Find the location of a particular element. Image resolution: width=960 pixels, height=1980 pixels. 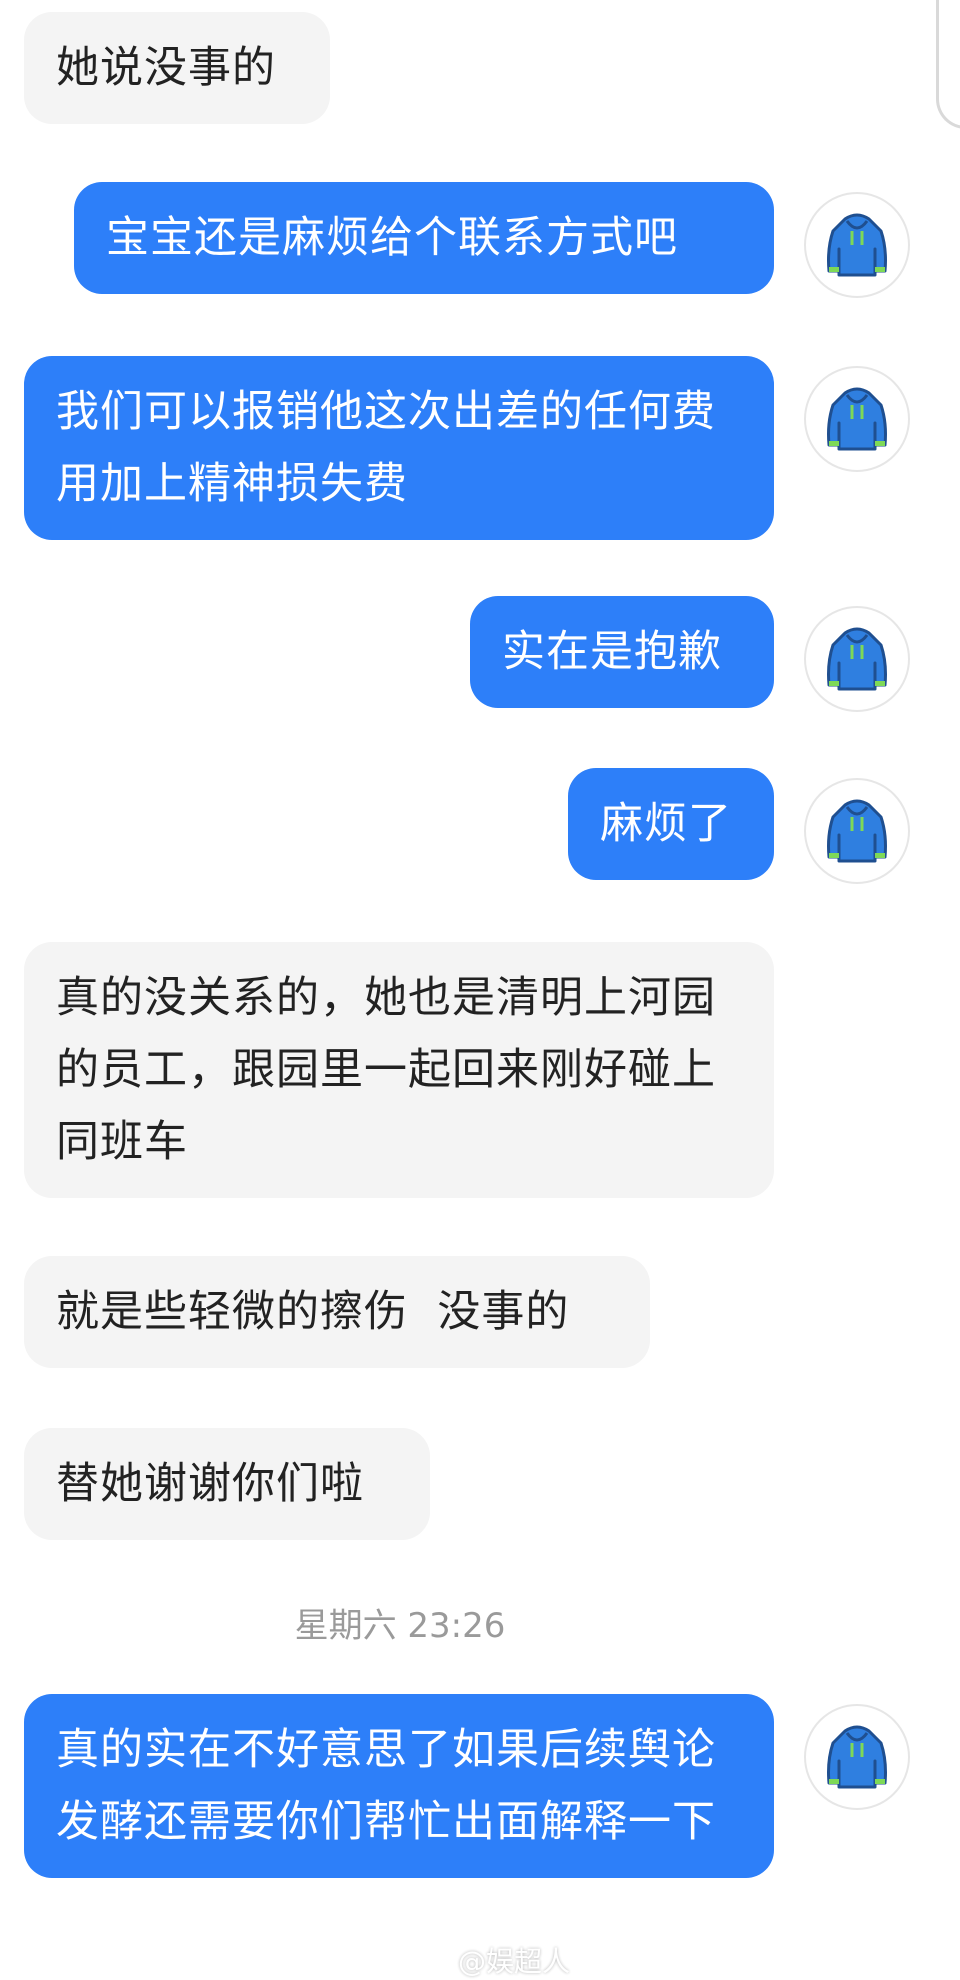

outgoing-message: 我们可以报销他这次出差的任何费用加上精神损失费 is located at coordinates (399, 448).